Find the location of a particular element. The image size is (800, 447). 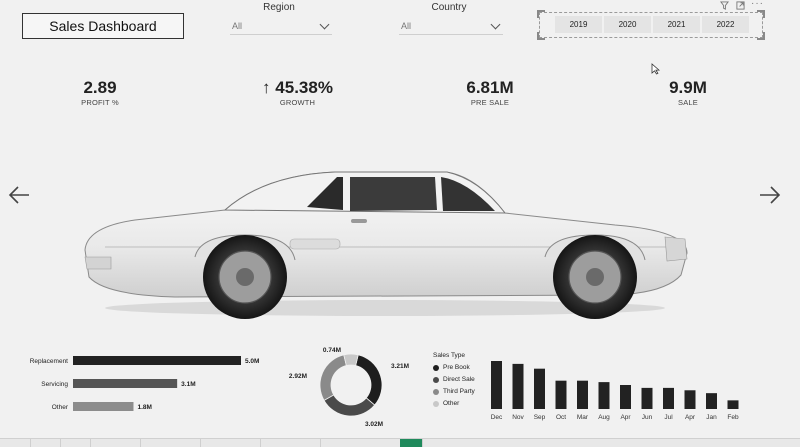

year-button-2020: 2020 is located at coordinates (627, 24).